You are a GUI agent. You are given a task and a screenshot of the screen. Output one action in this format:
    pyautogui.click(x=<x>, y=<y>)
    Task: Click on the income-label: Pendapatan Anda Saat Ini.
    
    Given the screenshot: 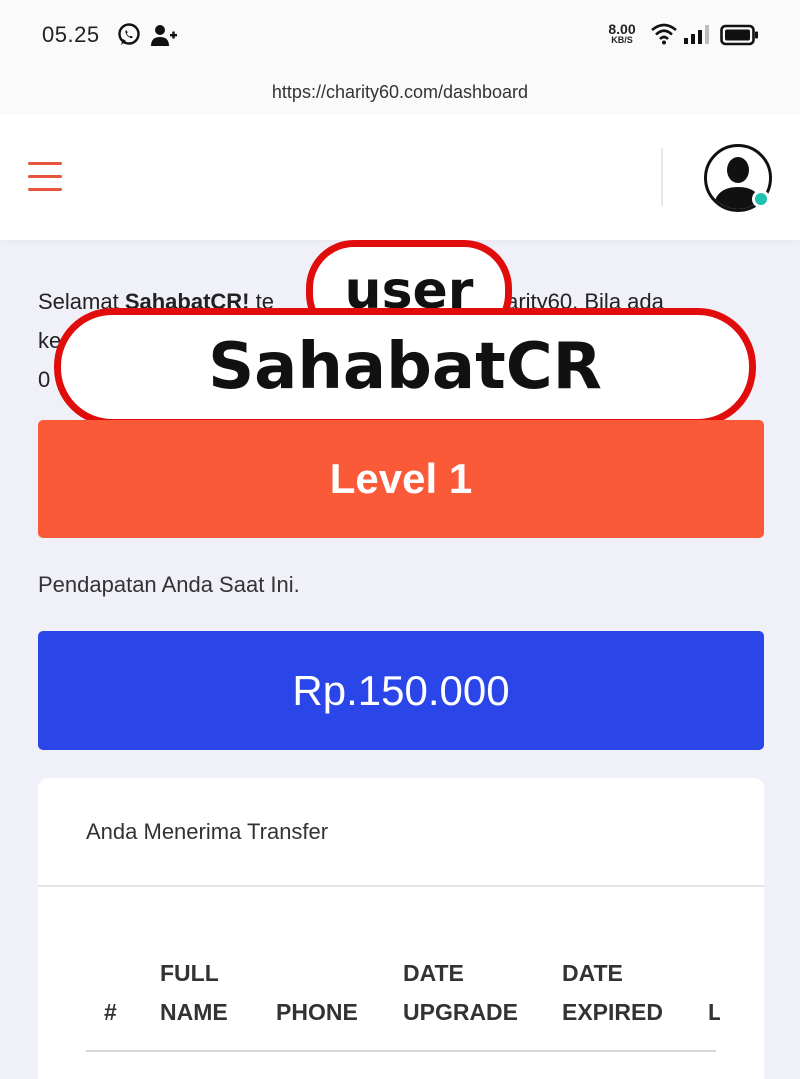 What is the action you would take?
    pyautogui.click(x=169, y=584)
    